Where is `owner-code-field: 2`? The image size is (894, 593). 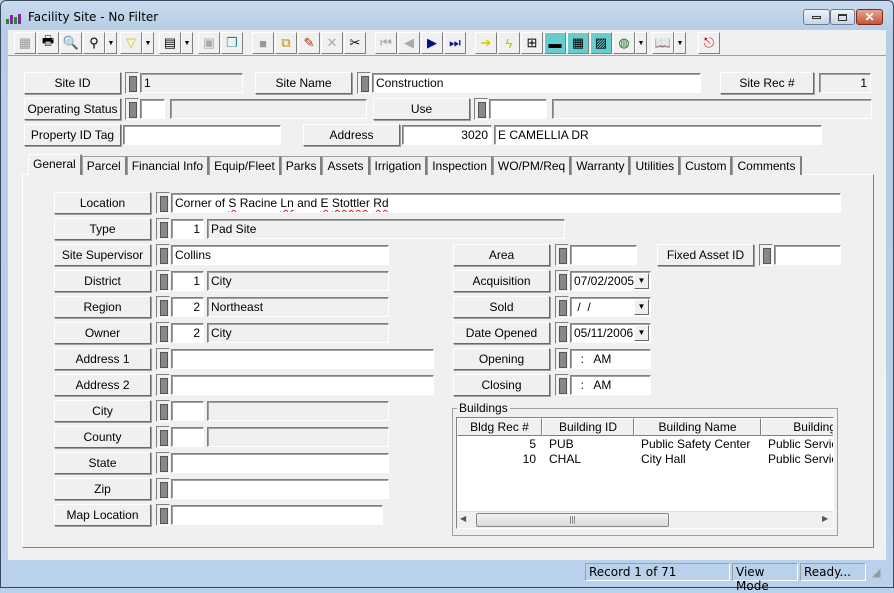 owner-code-field: 2 is located at coordinates (187, 333).